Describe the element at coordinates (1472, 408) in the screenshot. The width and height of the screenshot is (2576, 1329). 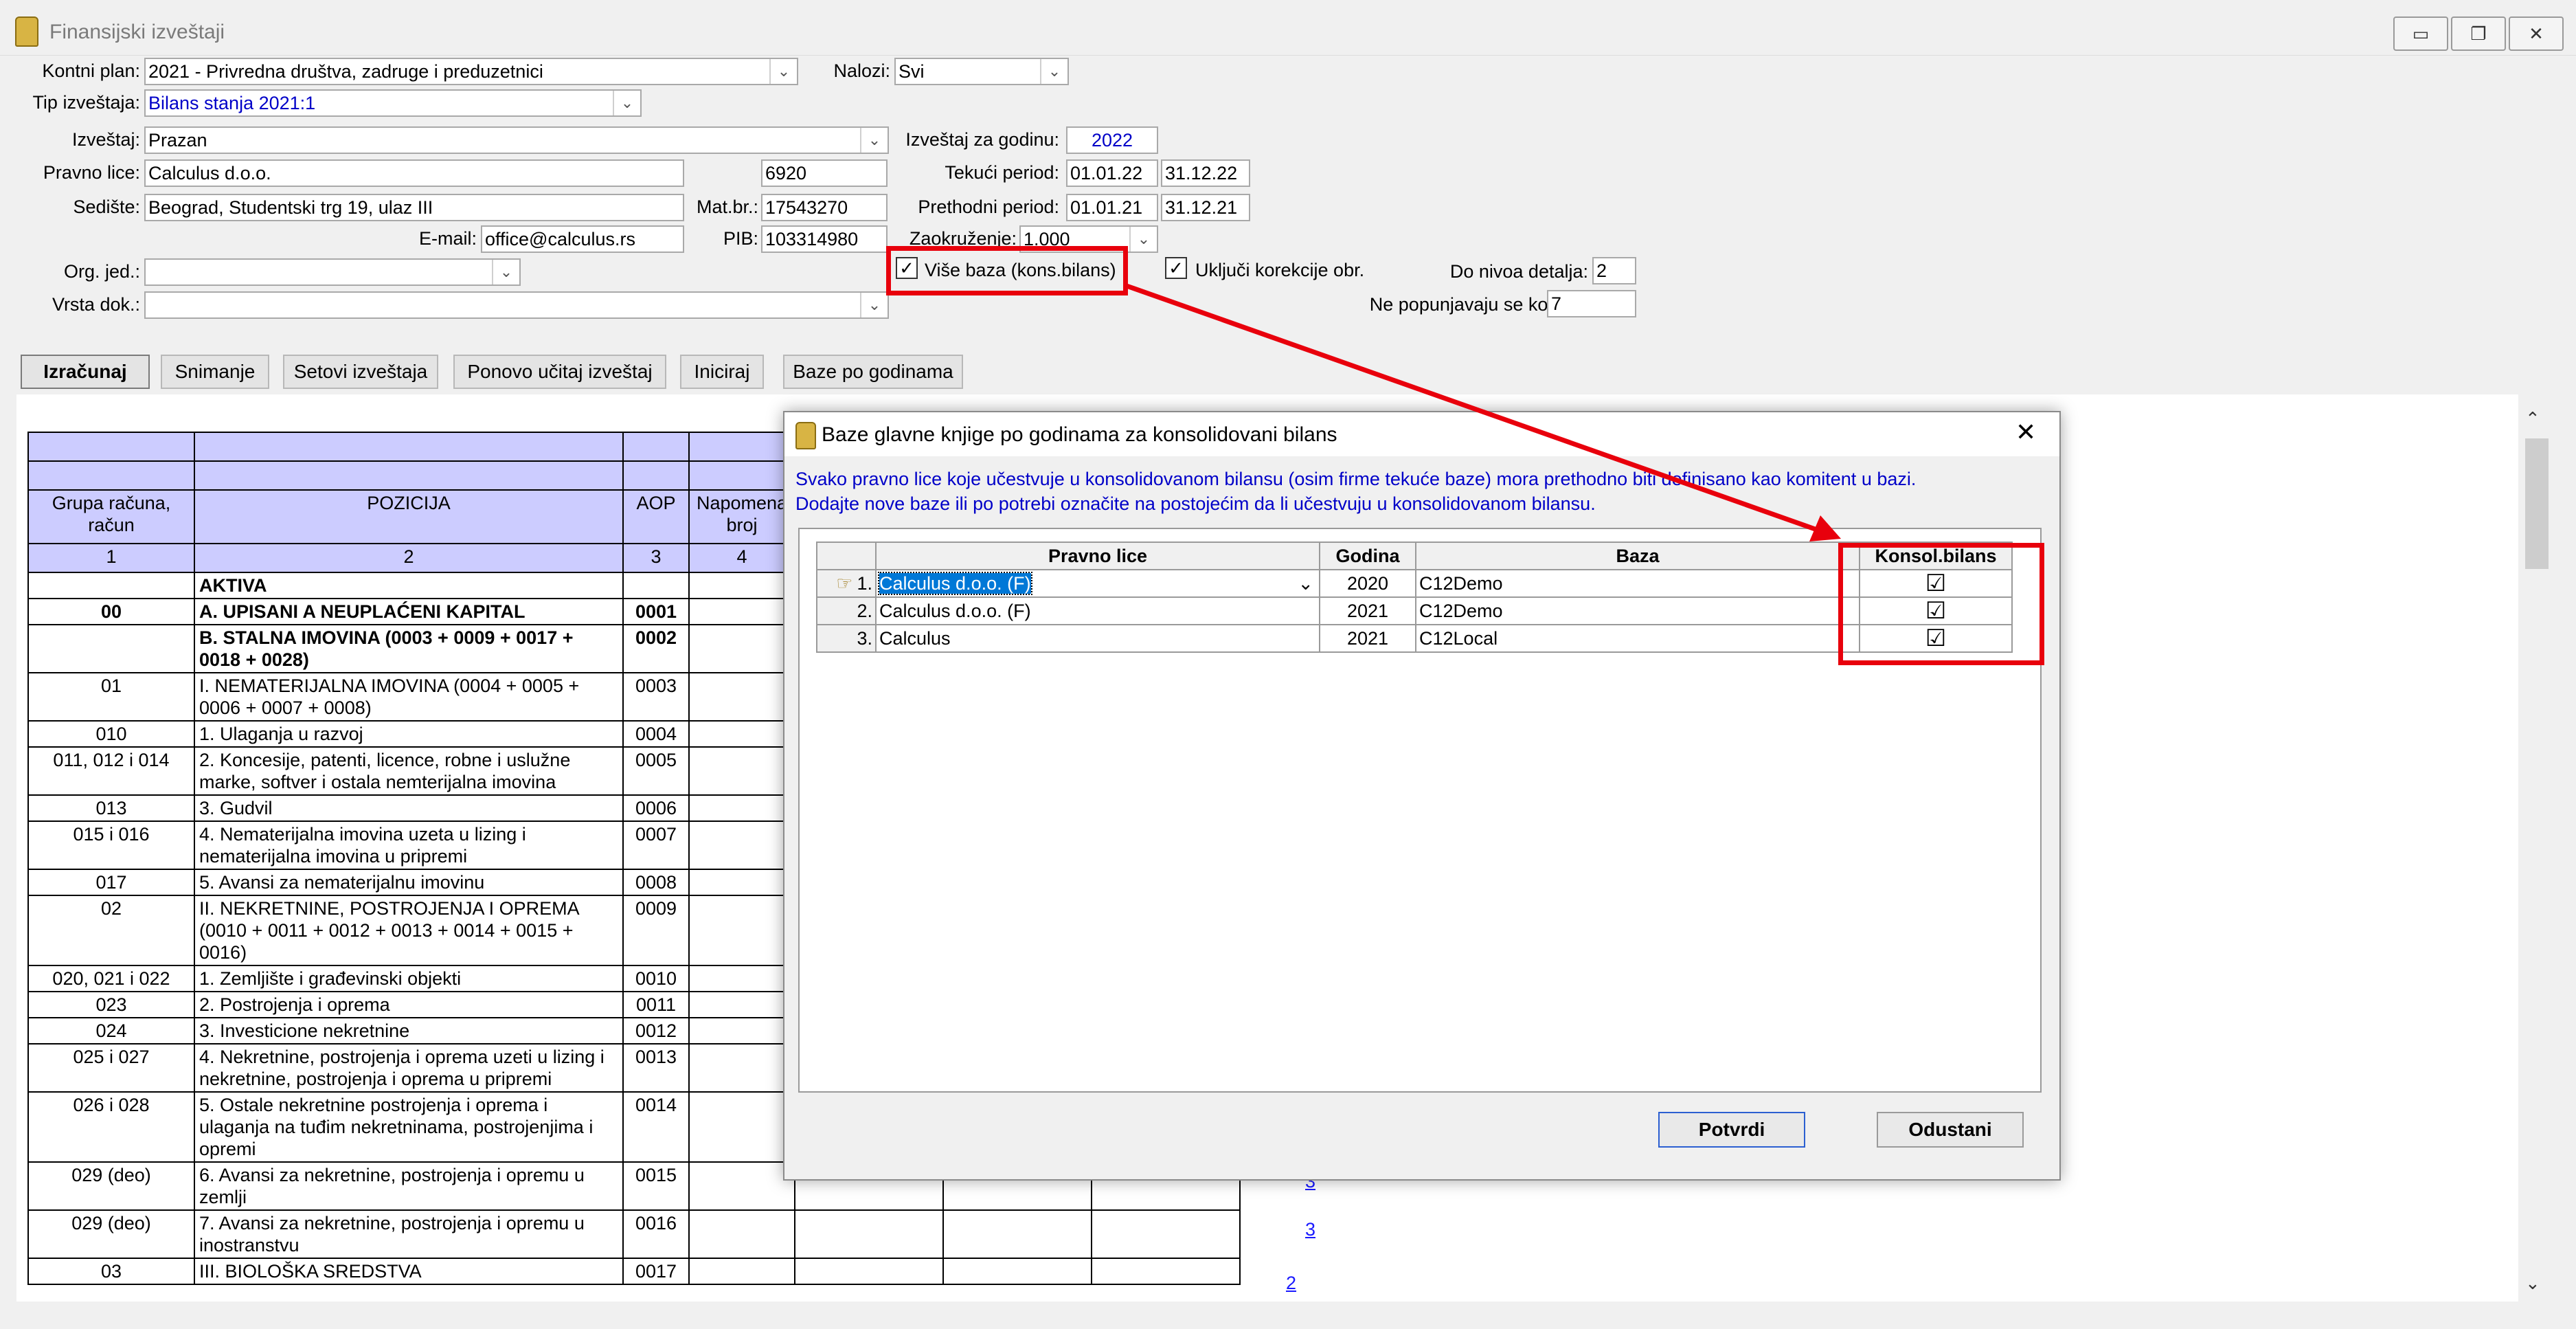
I see `arrow-line` at that location.